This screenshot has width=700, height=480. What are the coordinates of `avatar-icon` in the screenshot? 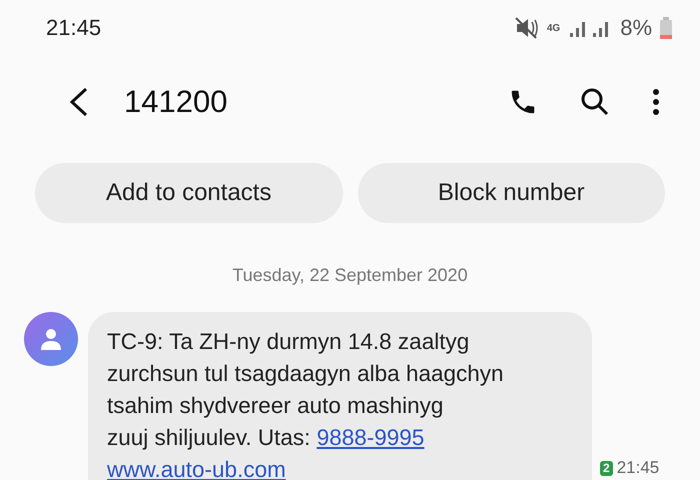 It's located at (51, 339).